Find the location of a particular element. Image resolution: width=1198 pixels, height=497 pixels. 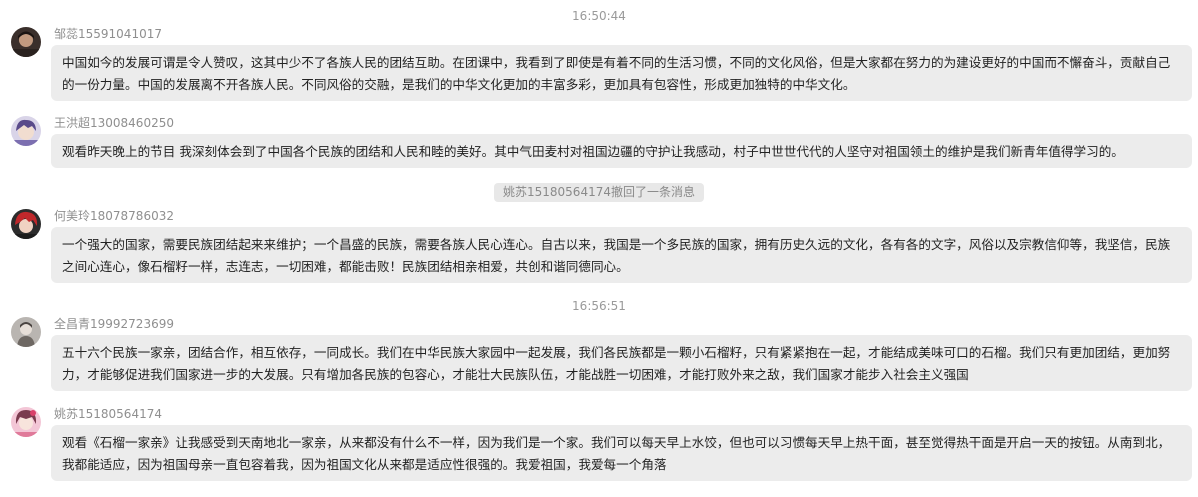

gray-figure-avatar-icon is located at coordinates (26, 332).